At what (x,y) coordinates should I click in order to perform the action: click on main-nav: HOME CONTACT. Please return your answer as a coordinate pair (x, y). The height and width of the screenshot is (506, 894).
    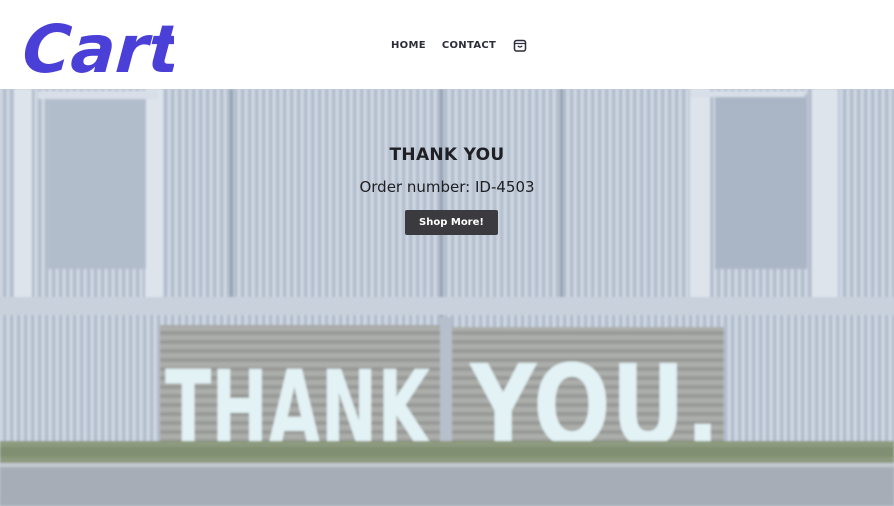
    Looking at the image, I should click on (459, 45).